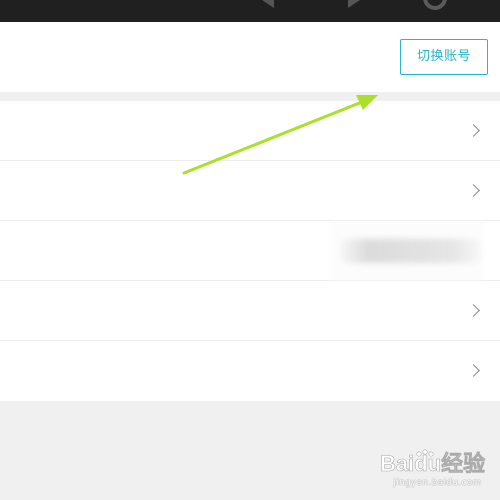 This screenshot has height=500, width=500. I want to click on forward-arrow-icon, so click(354, 4).